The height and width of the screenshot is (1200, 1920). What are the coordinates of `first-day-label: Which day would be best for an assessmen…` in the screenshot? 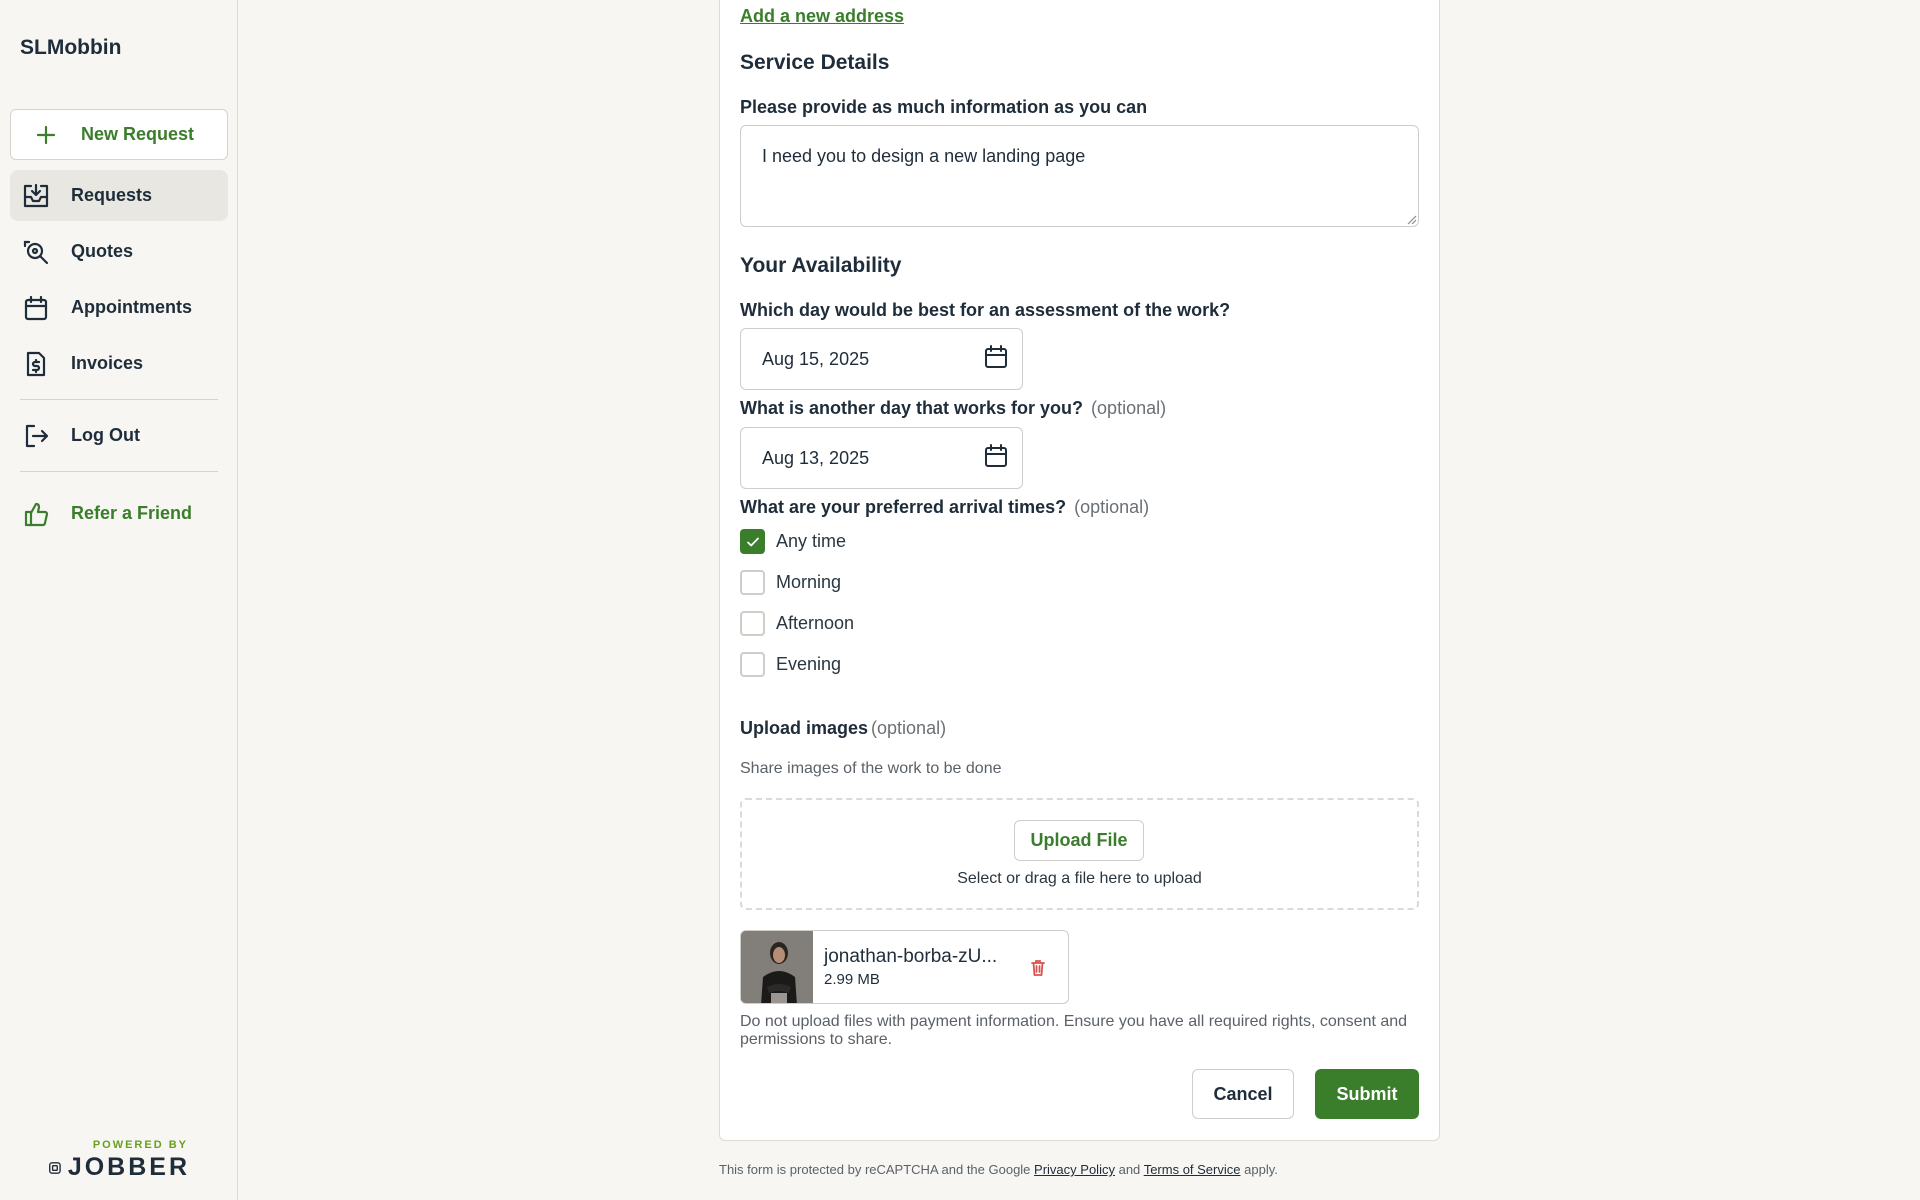 It's located at (985, 310).